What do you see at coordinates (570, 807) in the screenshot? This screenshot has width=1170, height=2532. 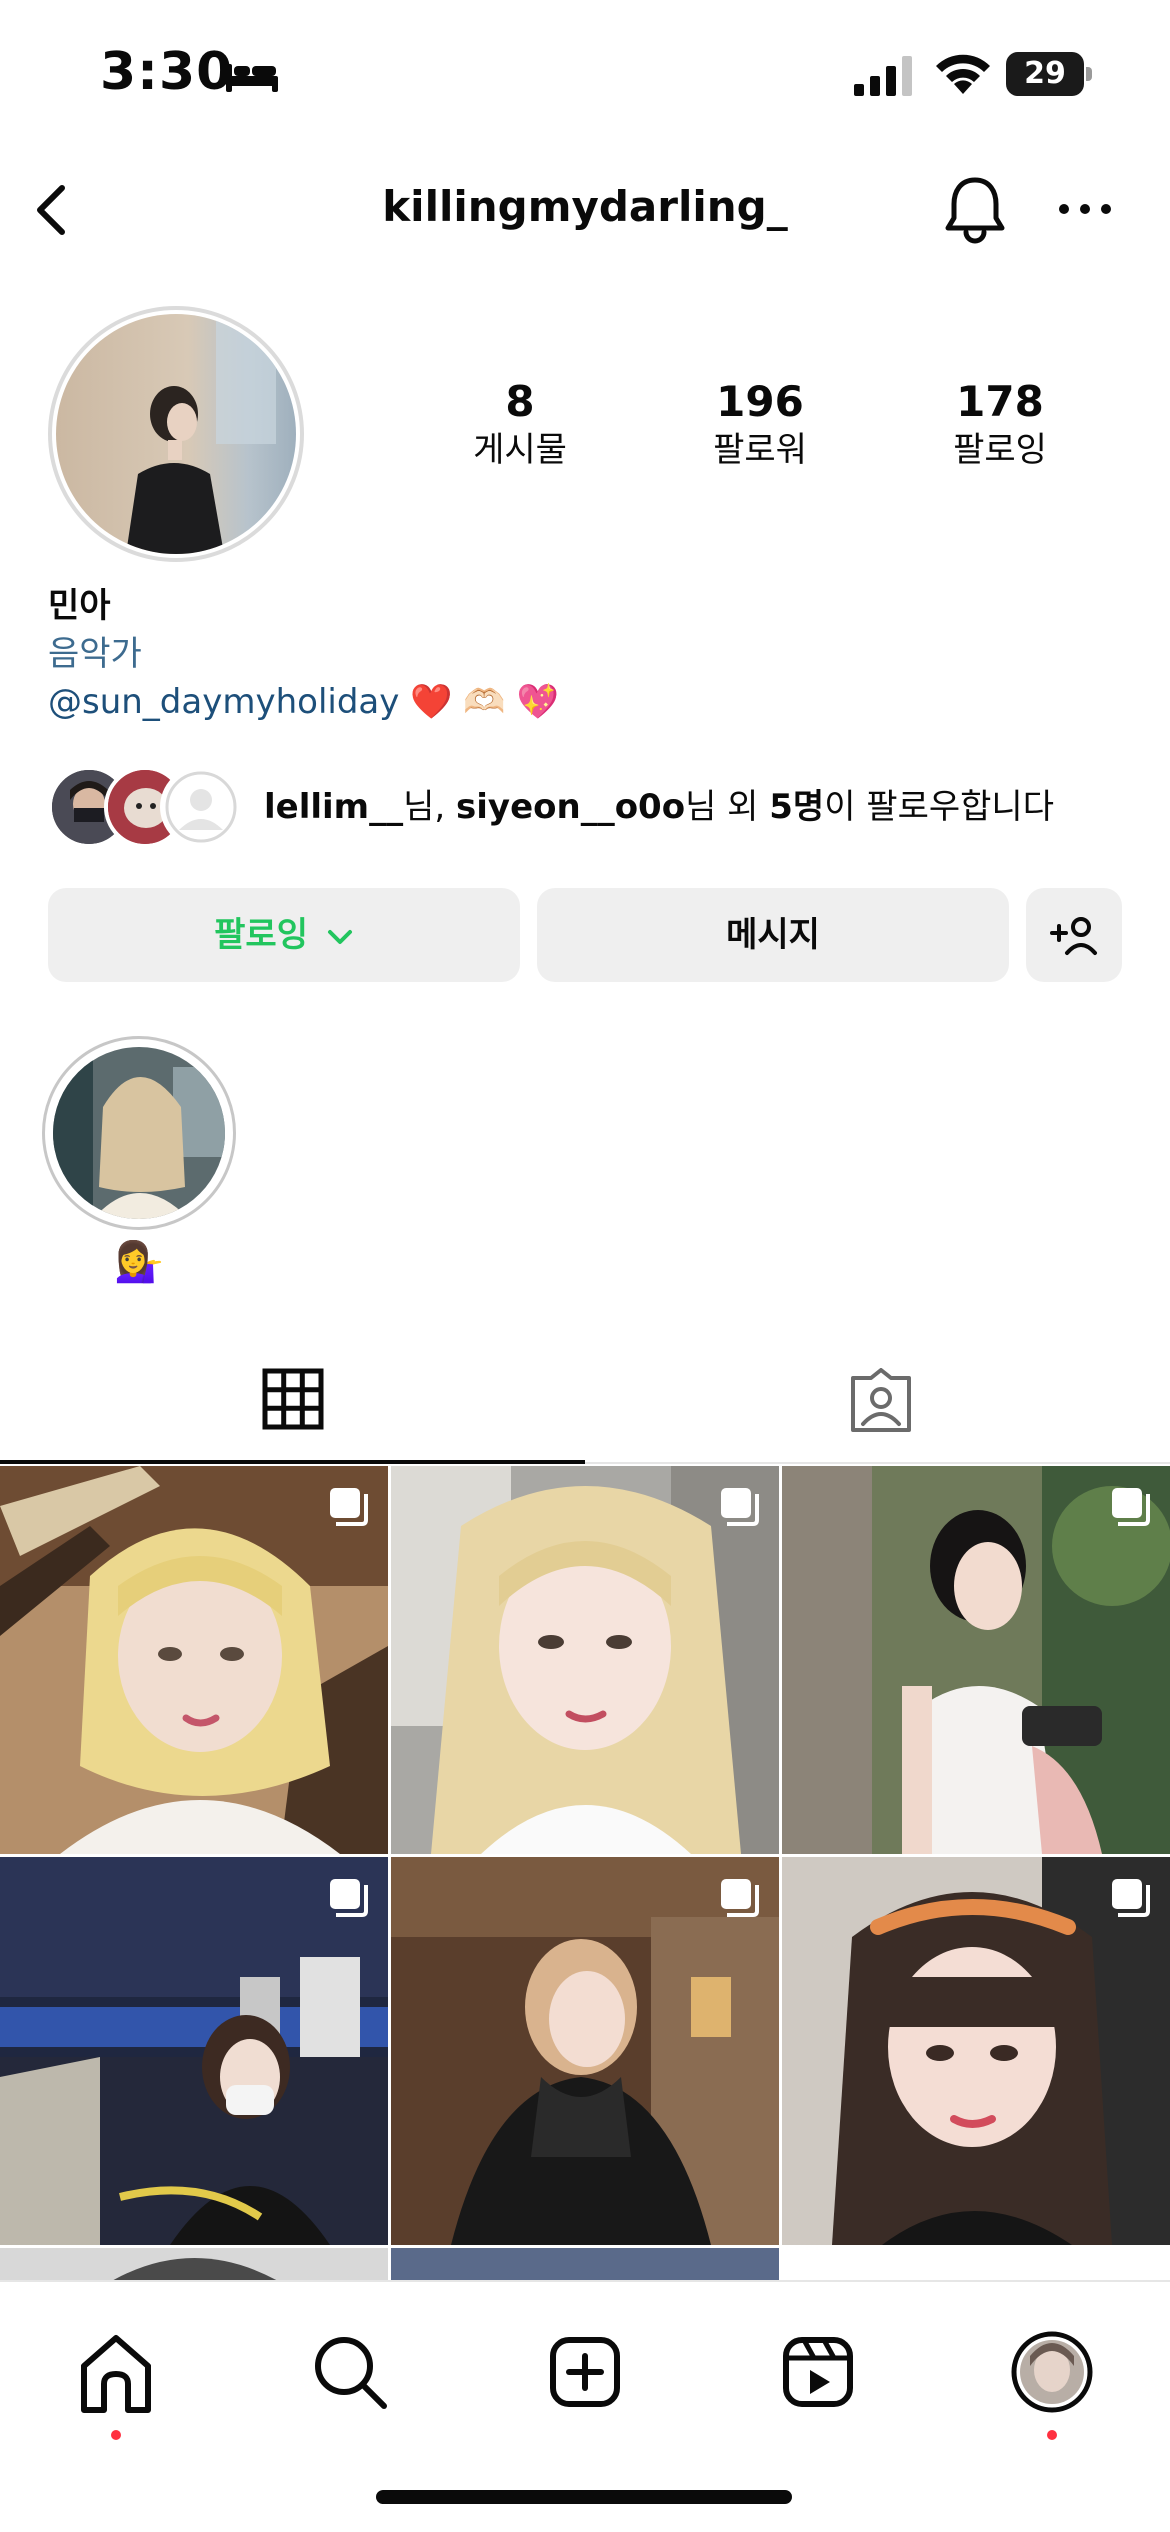 I see `mutual-user-2: siyeon__o0o` at bounding box center [570, 807].